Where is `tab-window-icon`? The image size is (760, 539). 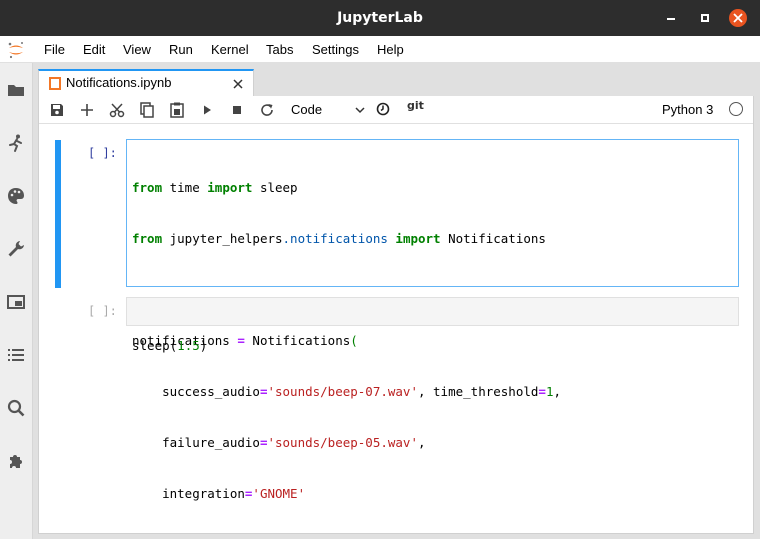
tab-window-icon is located at coordinates (16, 302).